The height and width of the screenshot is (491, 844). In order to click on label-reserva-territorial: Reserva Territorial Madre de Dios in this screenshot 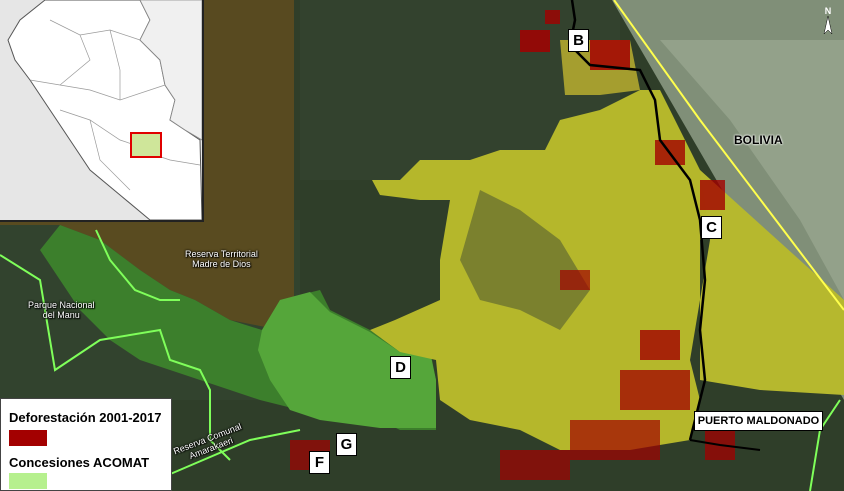, I will do `click(221, 259)`.